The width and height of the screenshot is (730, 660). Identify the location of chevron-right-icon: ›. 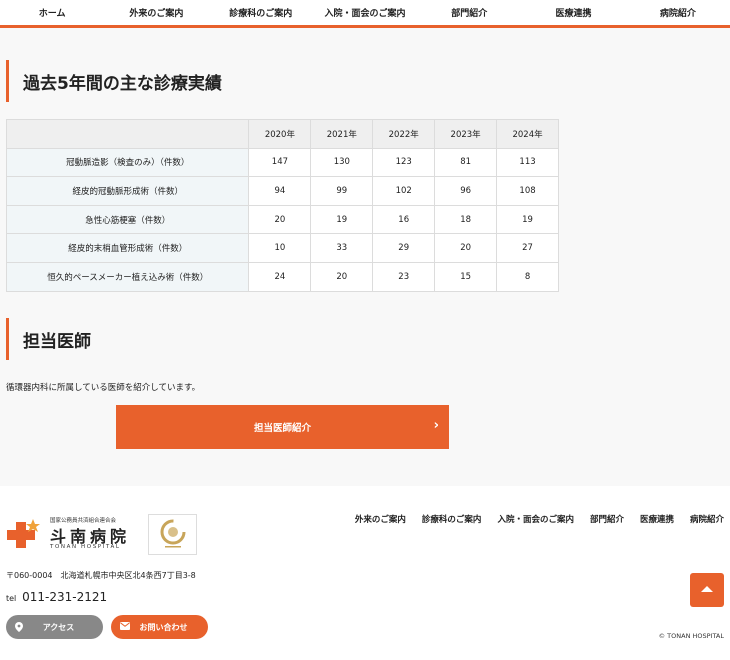
(436, 425).